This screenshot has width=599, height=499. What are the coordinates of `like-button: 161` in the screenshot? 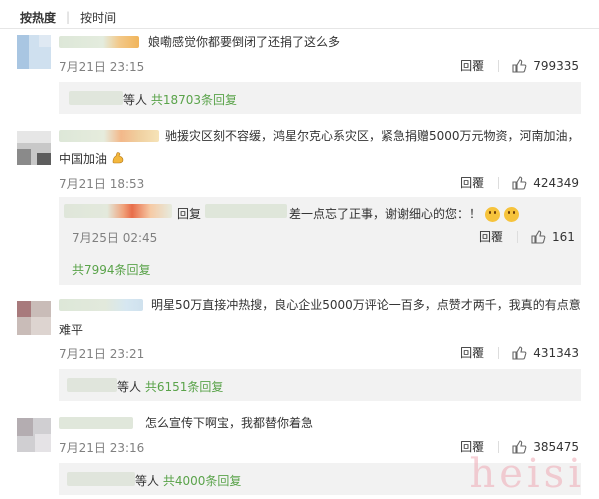 It's located at (552, 237).